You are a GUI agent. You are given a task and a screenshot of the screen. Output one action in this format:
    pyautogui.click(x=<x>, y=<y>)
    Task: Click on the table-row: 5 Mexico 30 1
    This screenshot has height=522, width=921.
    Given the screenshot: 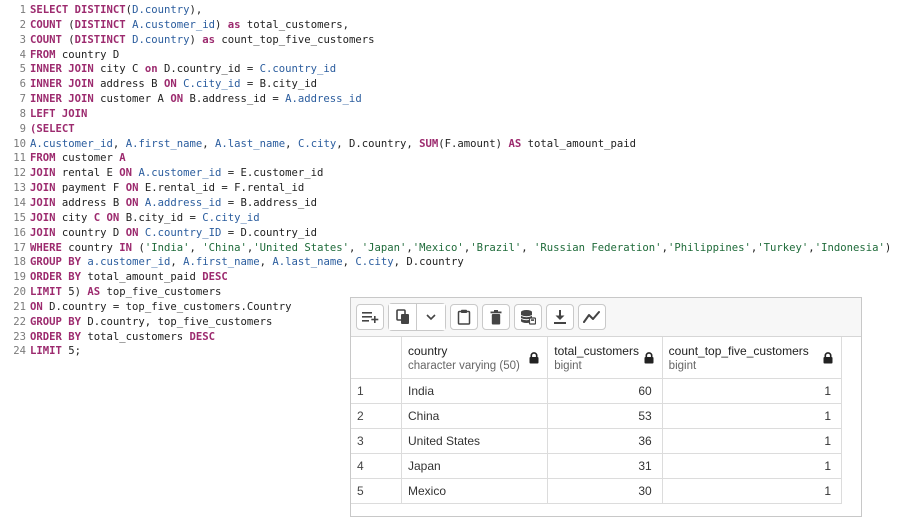 What is the action you would take?
    pyautogui.click(x=597, y=491)
    